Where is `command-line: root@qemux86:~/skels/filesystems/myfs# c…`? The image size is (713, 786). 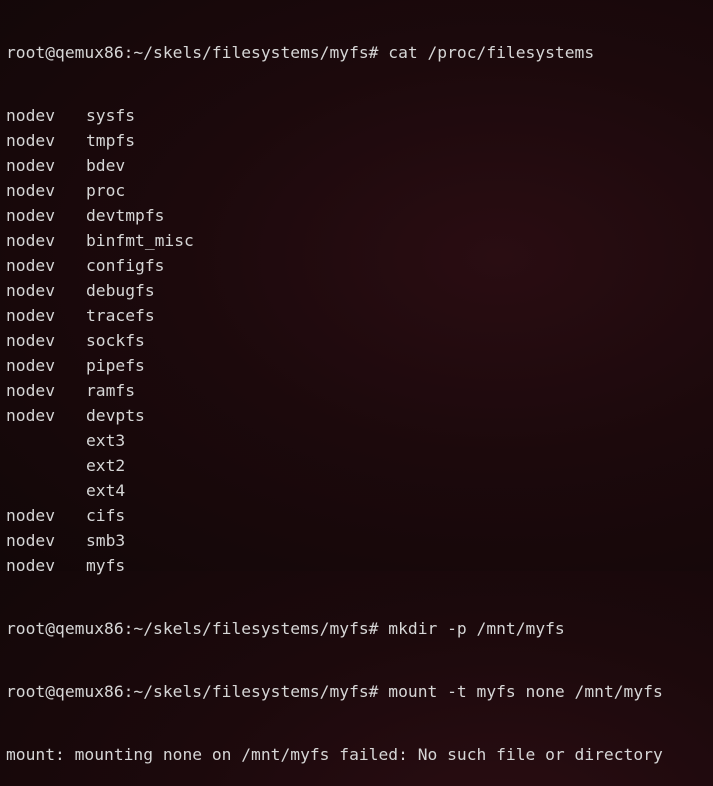
command-line: root@qemux86:~/skels/filesystems/myfs# c… is located at coordinates (334, 52).